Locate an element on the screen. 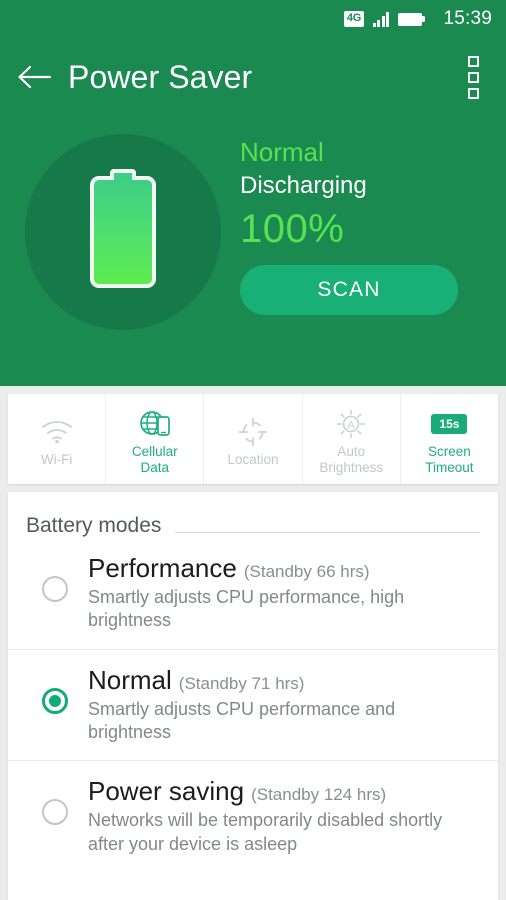 The height and width of the screenshot is (900, 506). screen-timeout-badge-icon: 15s is located at coordinates (449, 424).